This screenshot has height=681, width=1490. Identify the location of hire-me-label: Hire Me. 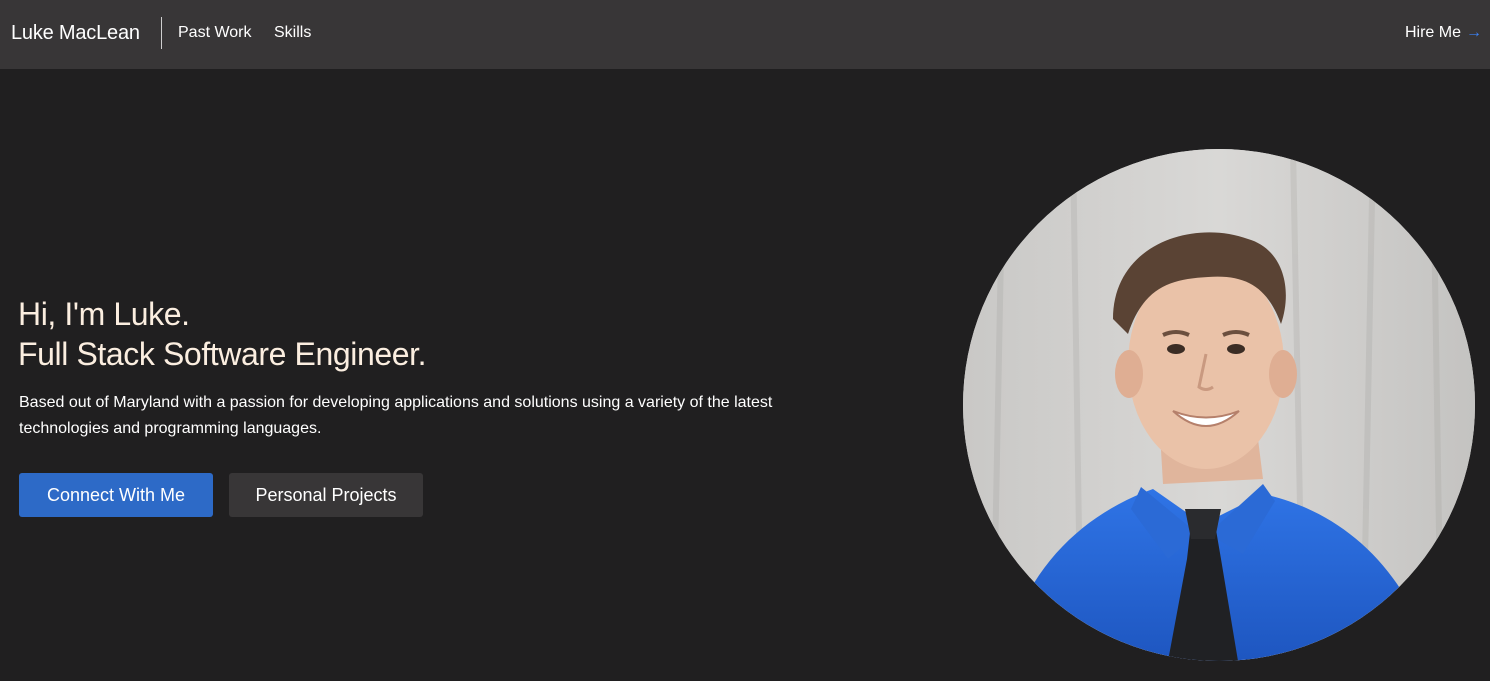
(1432, 32).